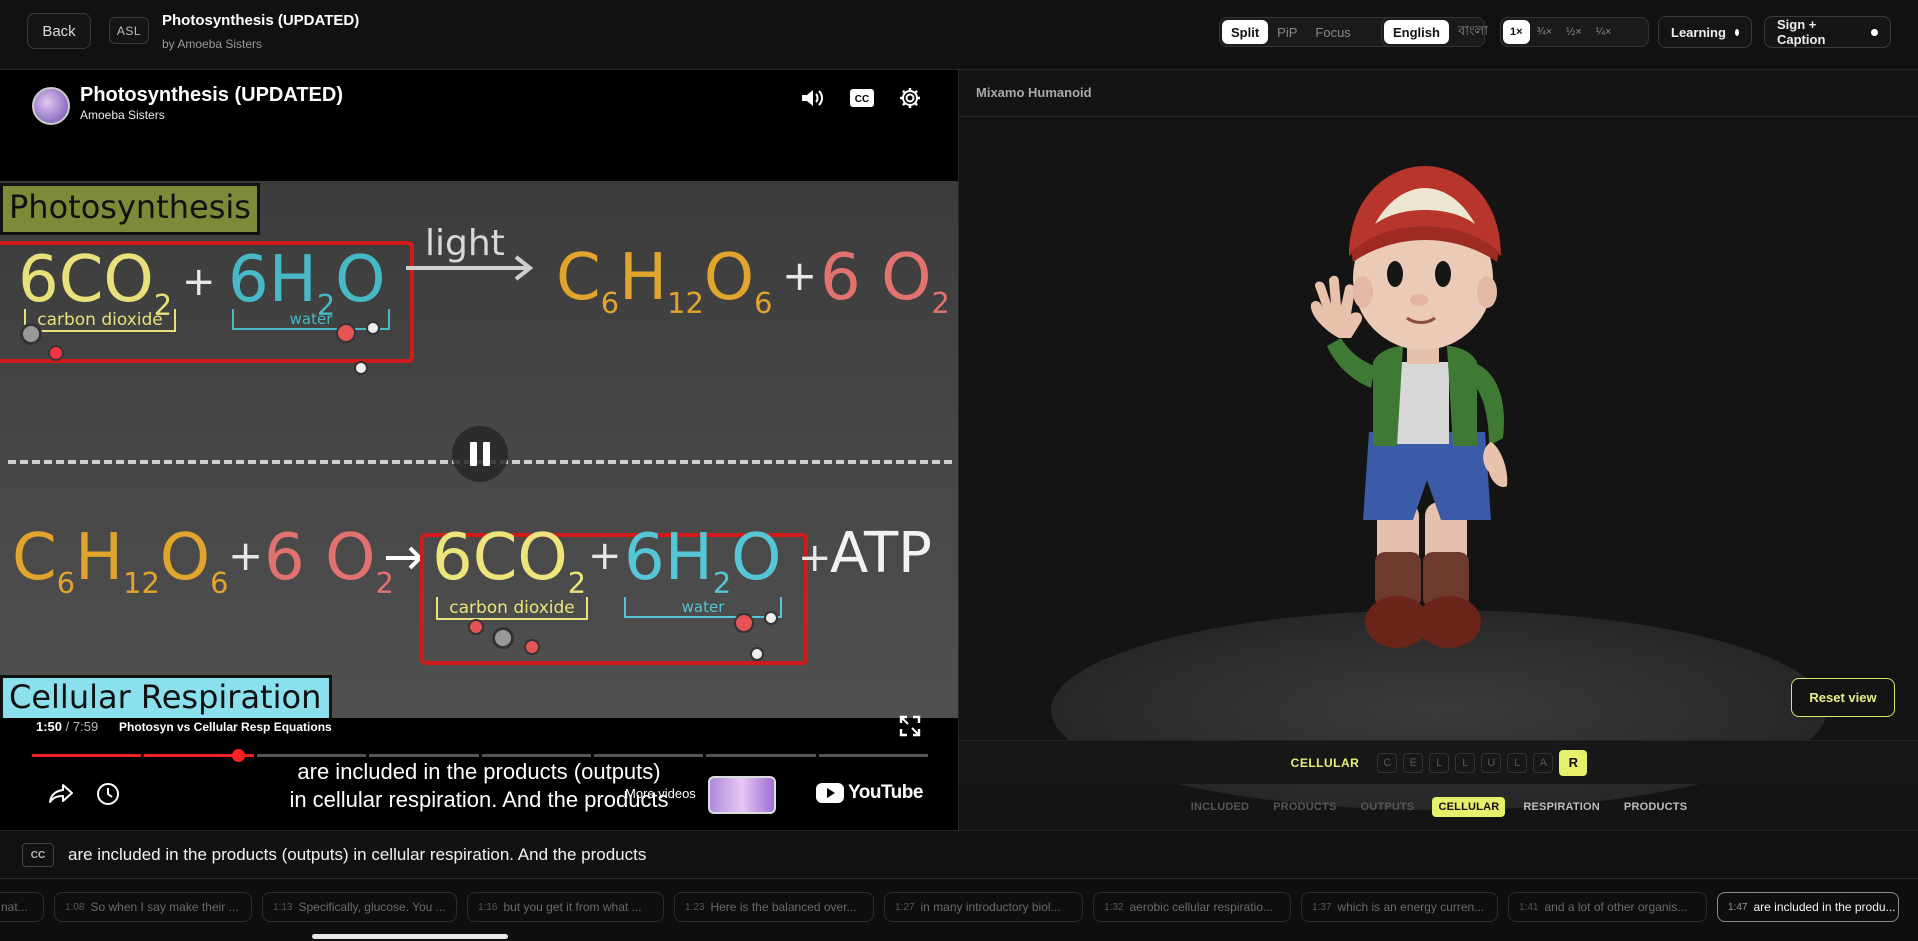  I want to click on timeline-scrollbar, so click(410, 936).